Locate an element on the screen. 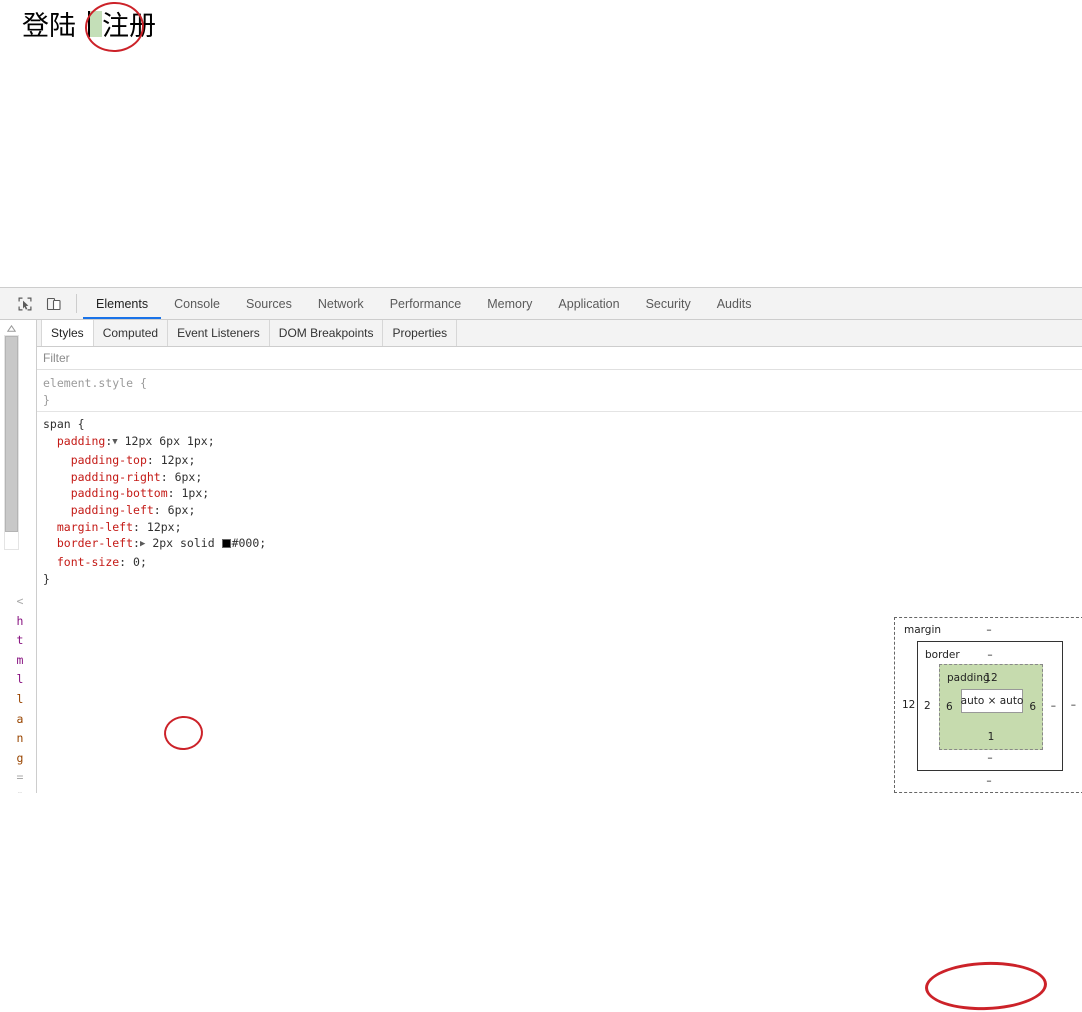  property-name: padding-right is located at coordinates (115, 476).